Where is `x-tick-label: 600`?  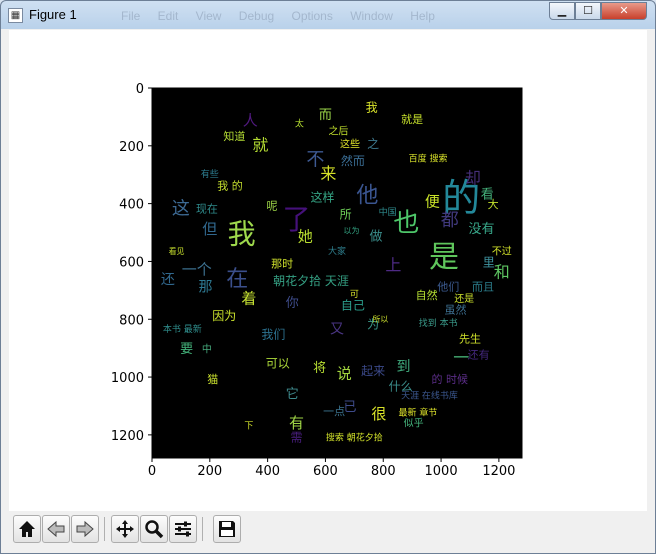 x-tick-label: 600 is located at coordinates (325, 471).